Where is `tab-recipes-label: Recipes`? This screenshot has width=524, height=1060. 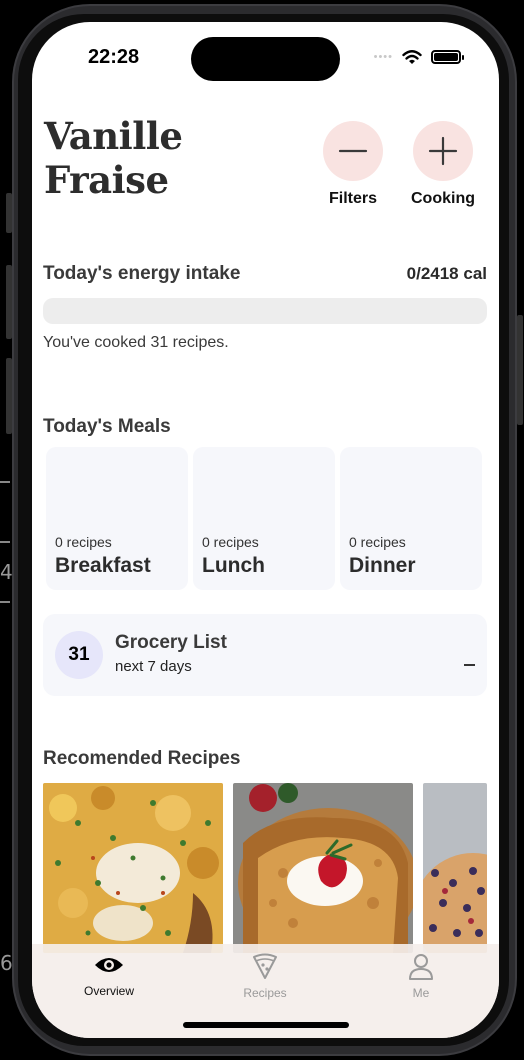 tab-recipes-label: Recipes is located at coordinates (265, 993).